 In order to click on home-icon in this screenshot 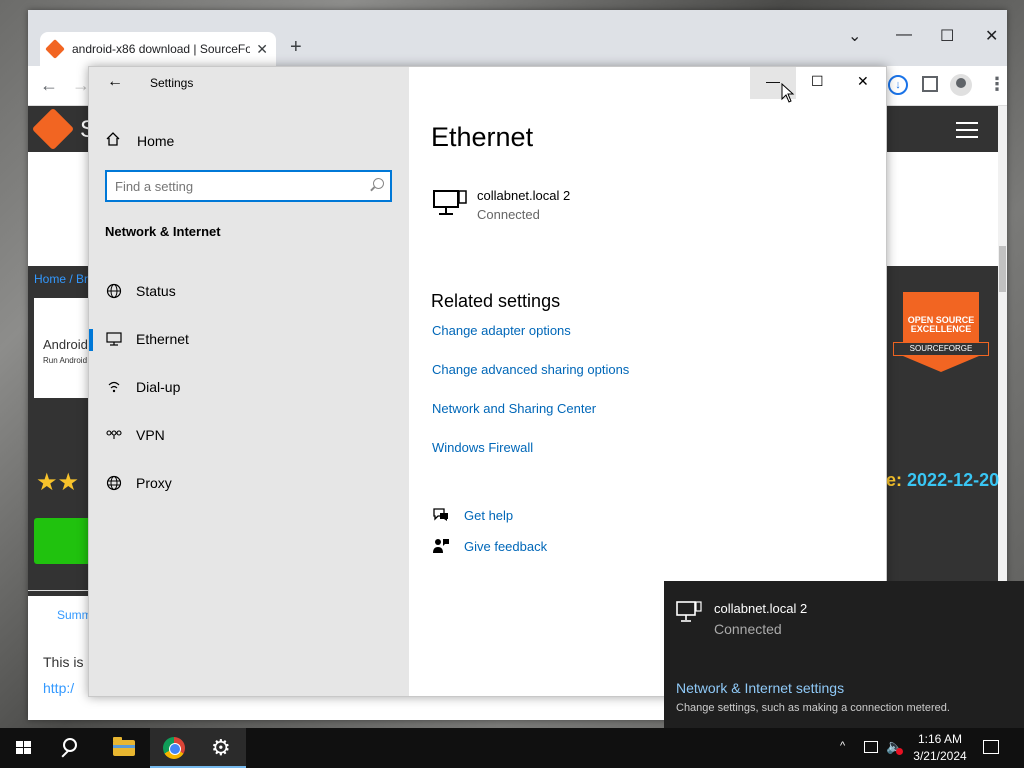, I will do `click(114, 141)`.